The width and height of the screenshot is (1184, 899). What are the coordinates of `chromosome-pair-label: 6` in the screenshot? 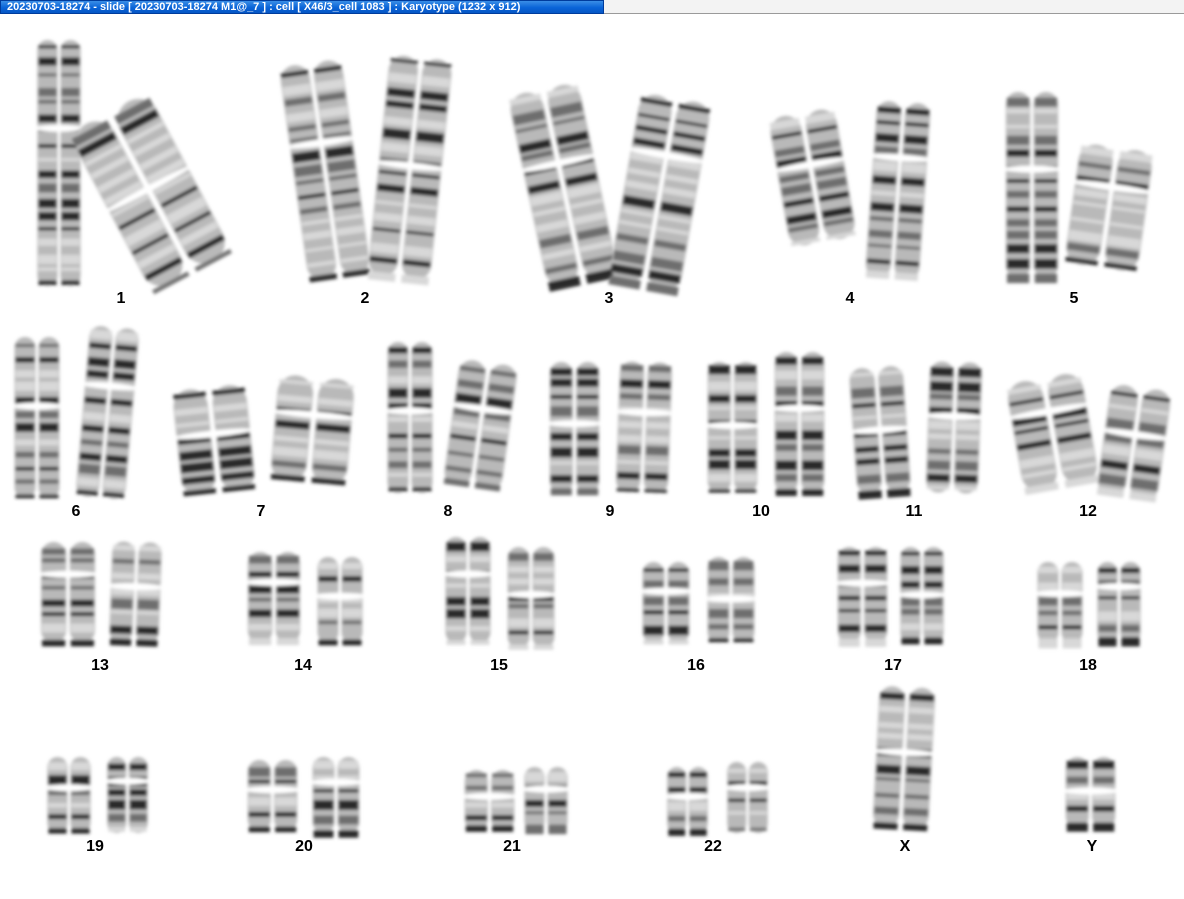 It's located at (76, 511).